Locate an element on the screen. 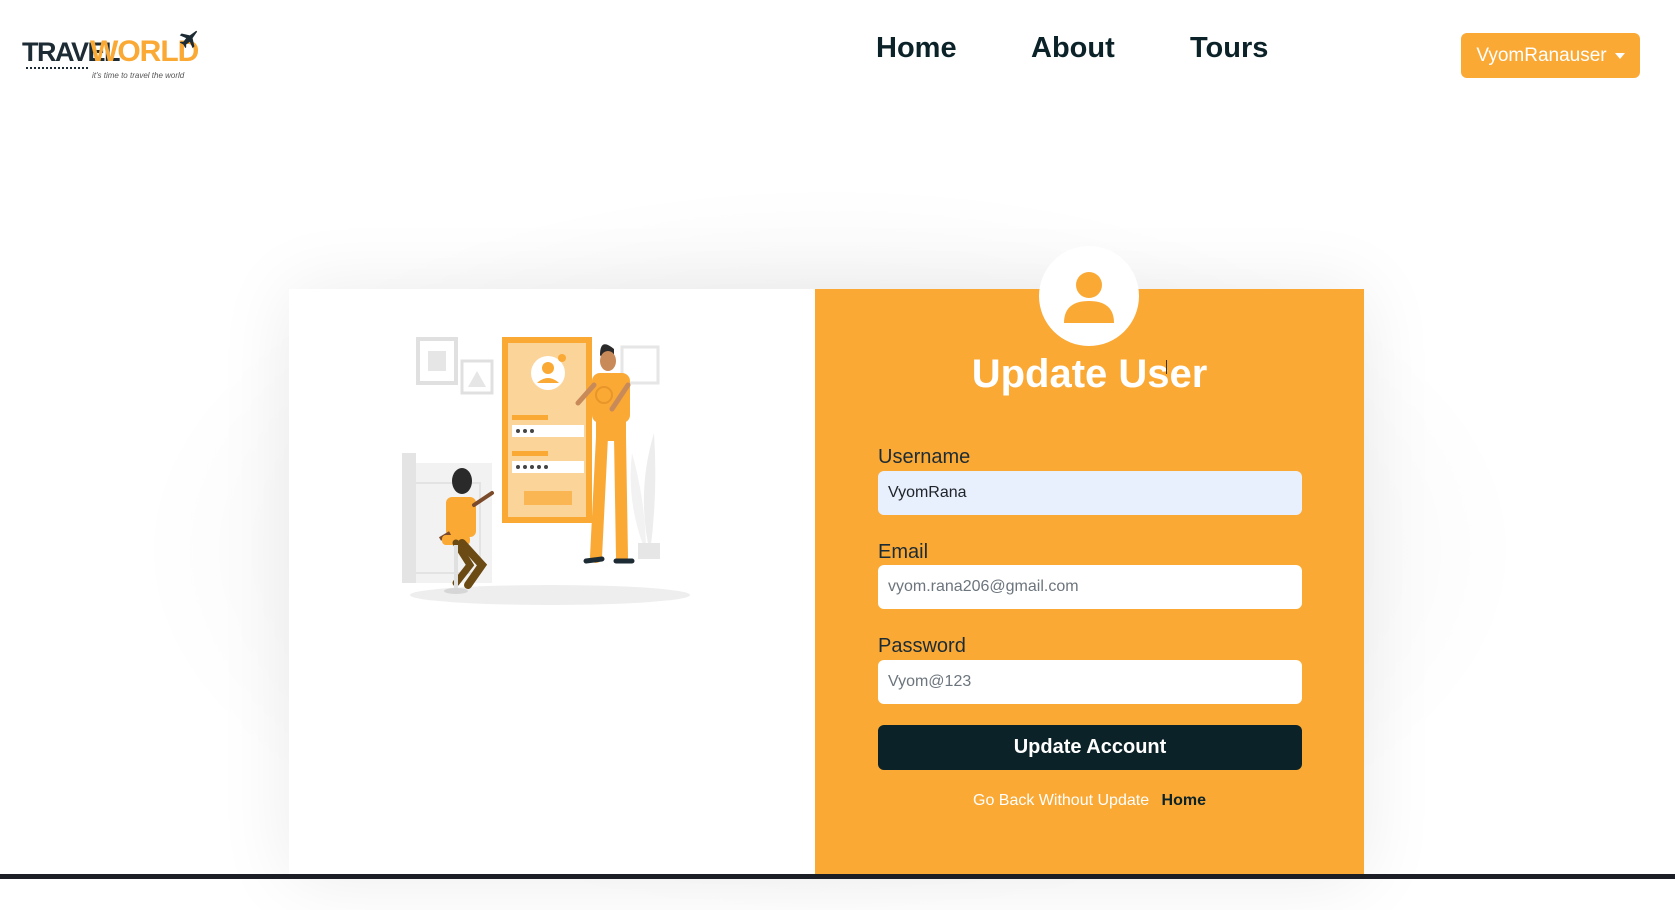 The height and width of the screenshot is (910, 1675). go-back-line: Go Back Without Update Home is located at coordinates (1089, 801).